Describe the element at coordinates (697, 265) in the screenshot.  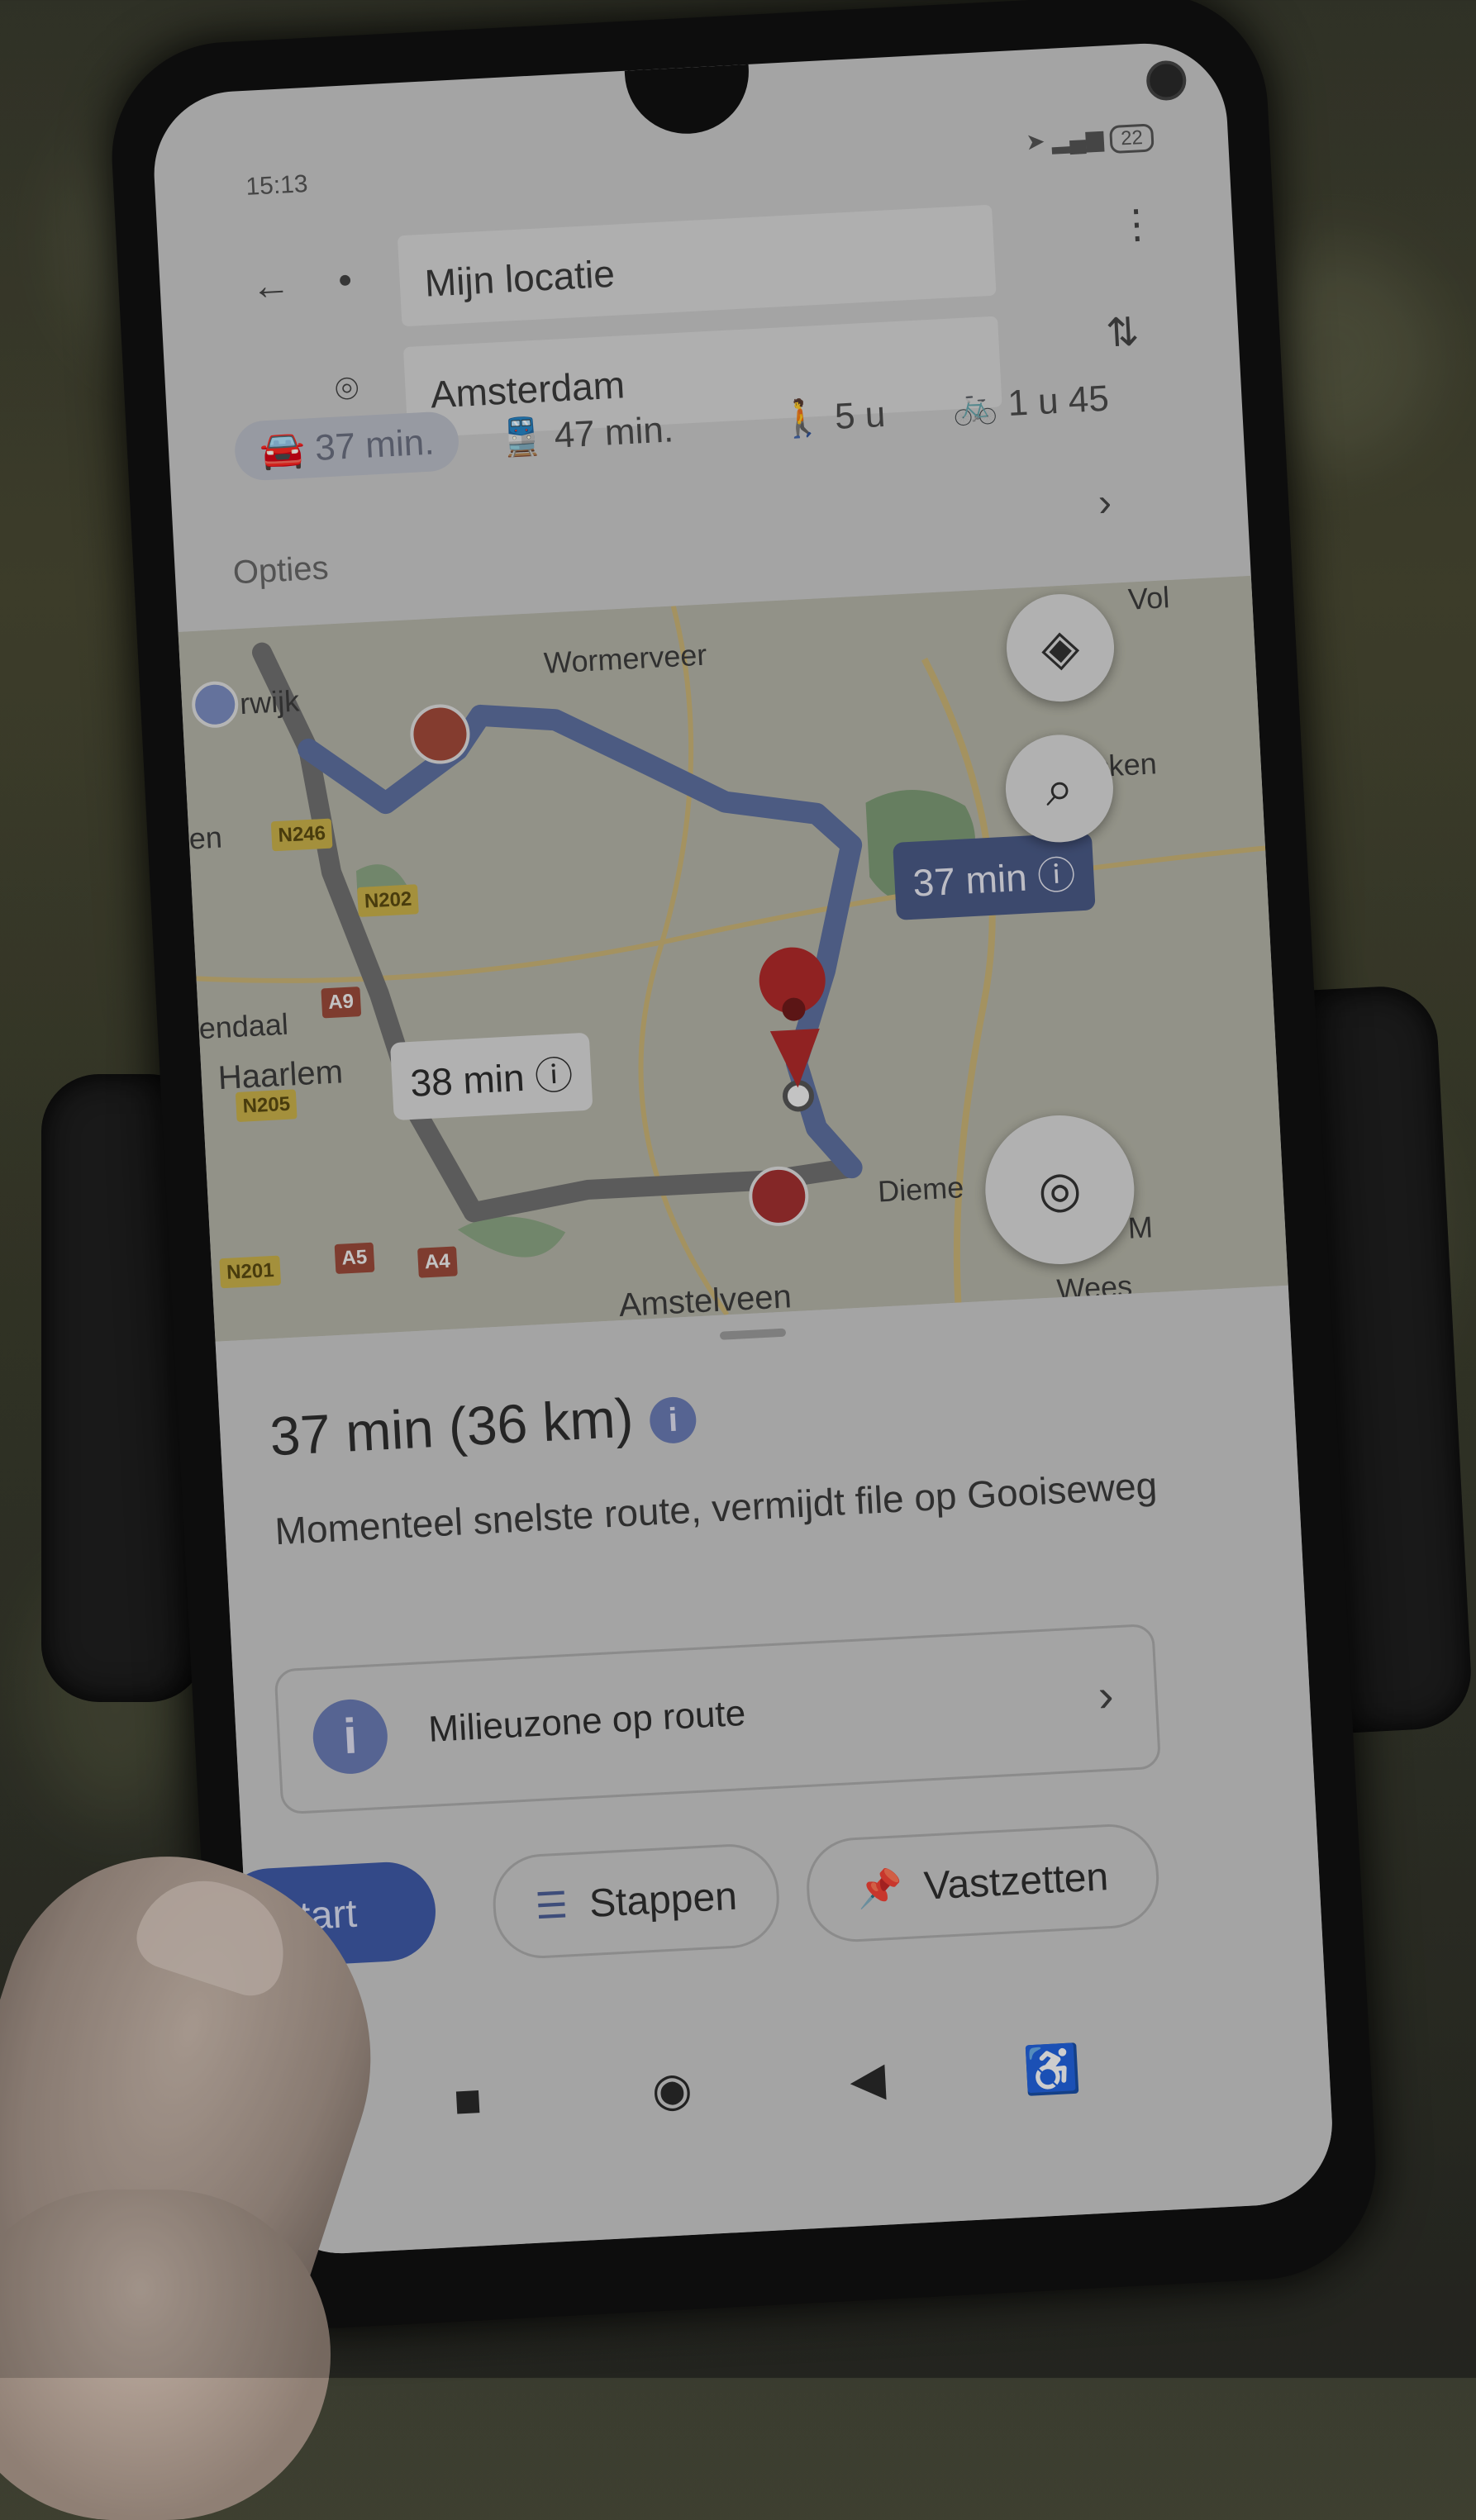
I see `origin-field: Mijn locatie` at that location.